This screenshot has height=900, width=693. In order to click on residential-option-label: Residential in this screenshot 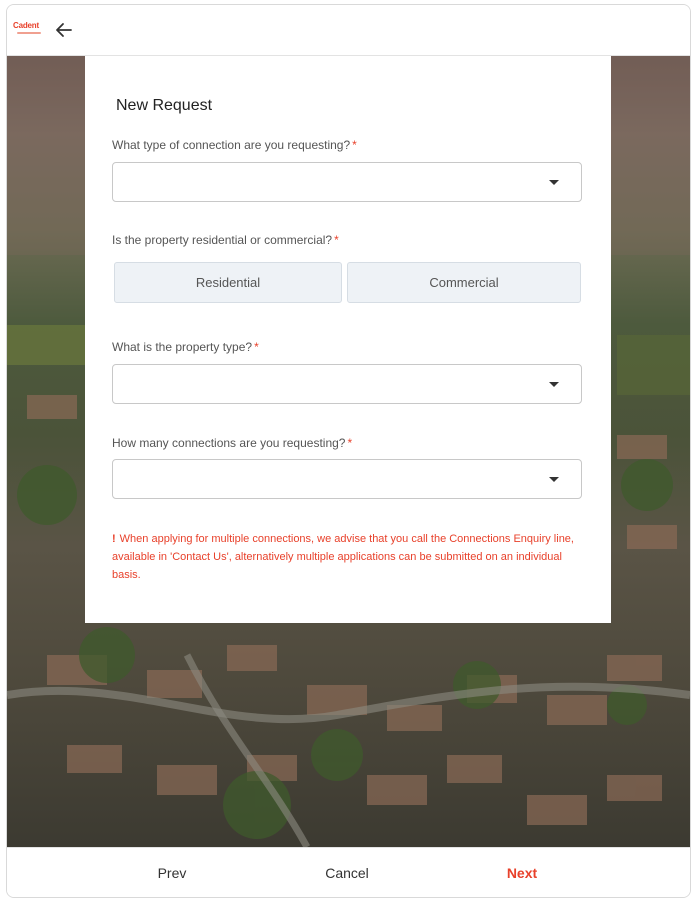, I will do `click(228, 282)`.